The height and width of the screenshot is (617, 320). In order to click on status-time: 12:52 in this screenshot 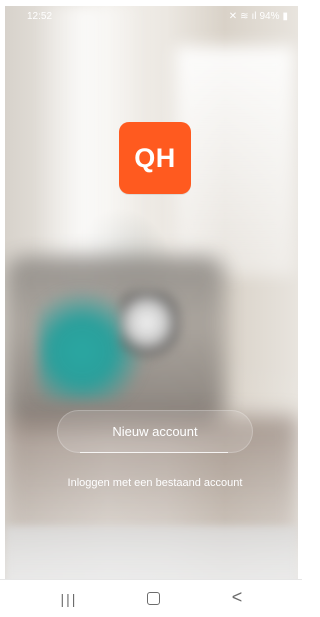, I will do `click(40, 16)`.